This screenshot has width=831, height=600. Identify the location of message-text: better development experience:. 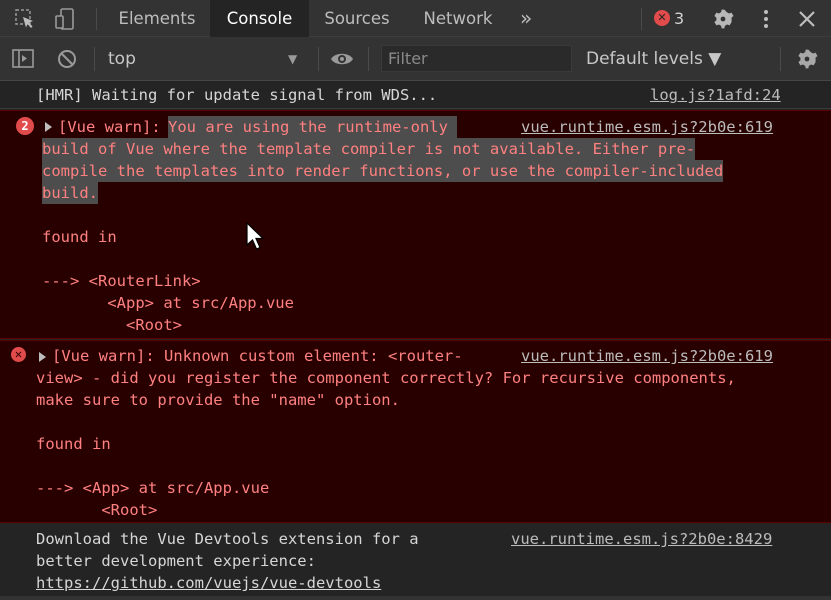
(176, 561).